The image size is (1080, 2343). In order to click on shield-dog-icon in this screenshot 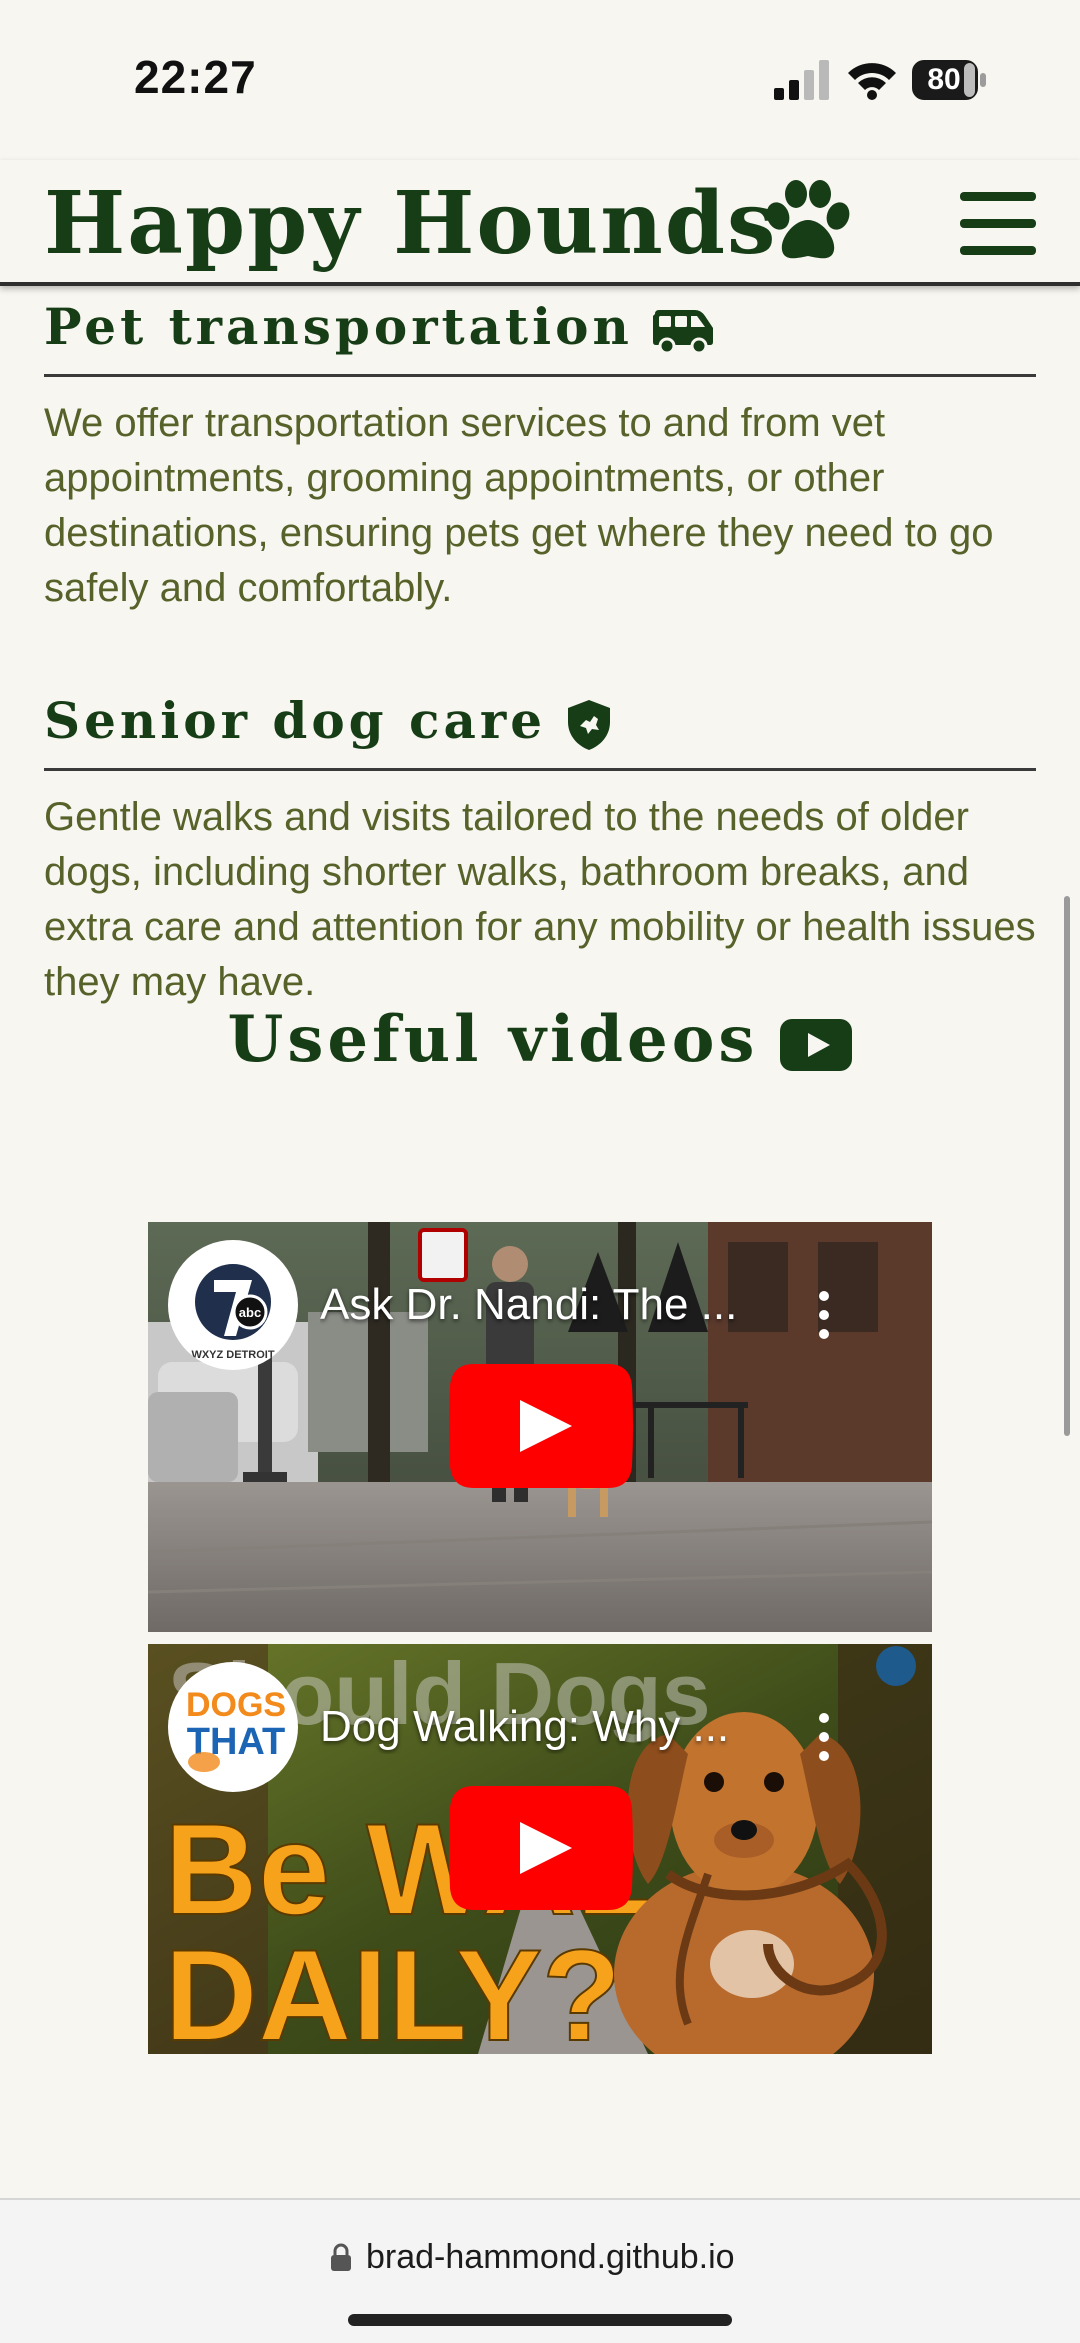, I will do `click(589, 725)`.